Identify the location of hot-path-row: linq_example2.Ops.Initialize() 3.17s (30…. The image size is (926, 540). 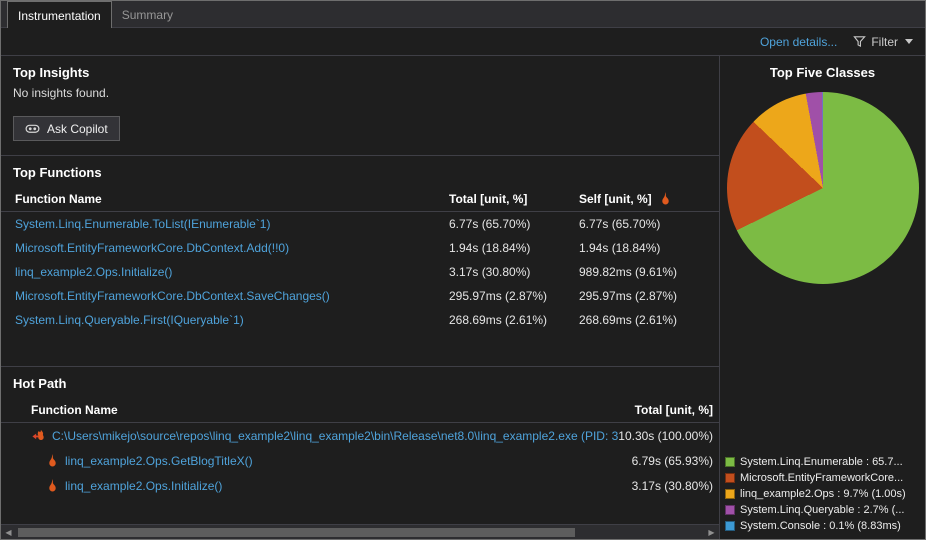
(360, 485).